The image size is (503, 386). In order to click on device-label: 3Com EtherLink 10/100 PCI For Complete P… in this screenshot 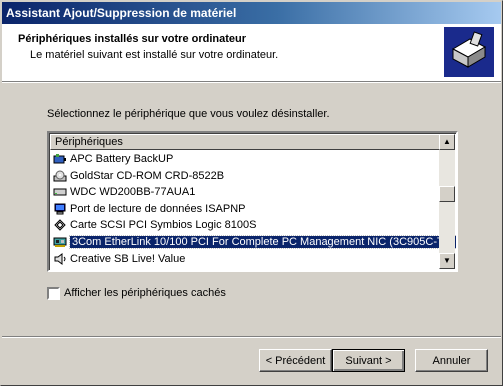, I will do `click(262, 241)`.